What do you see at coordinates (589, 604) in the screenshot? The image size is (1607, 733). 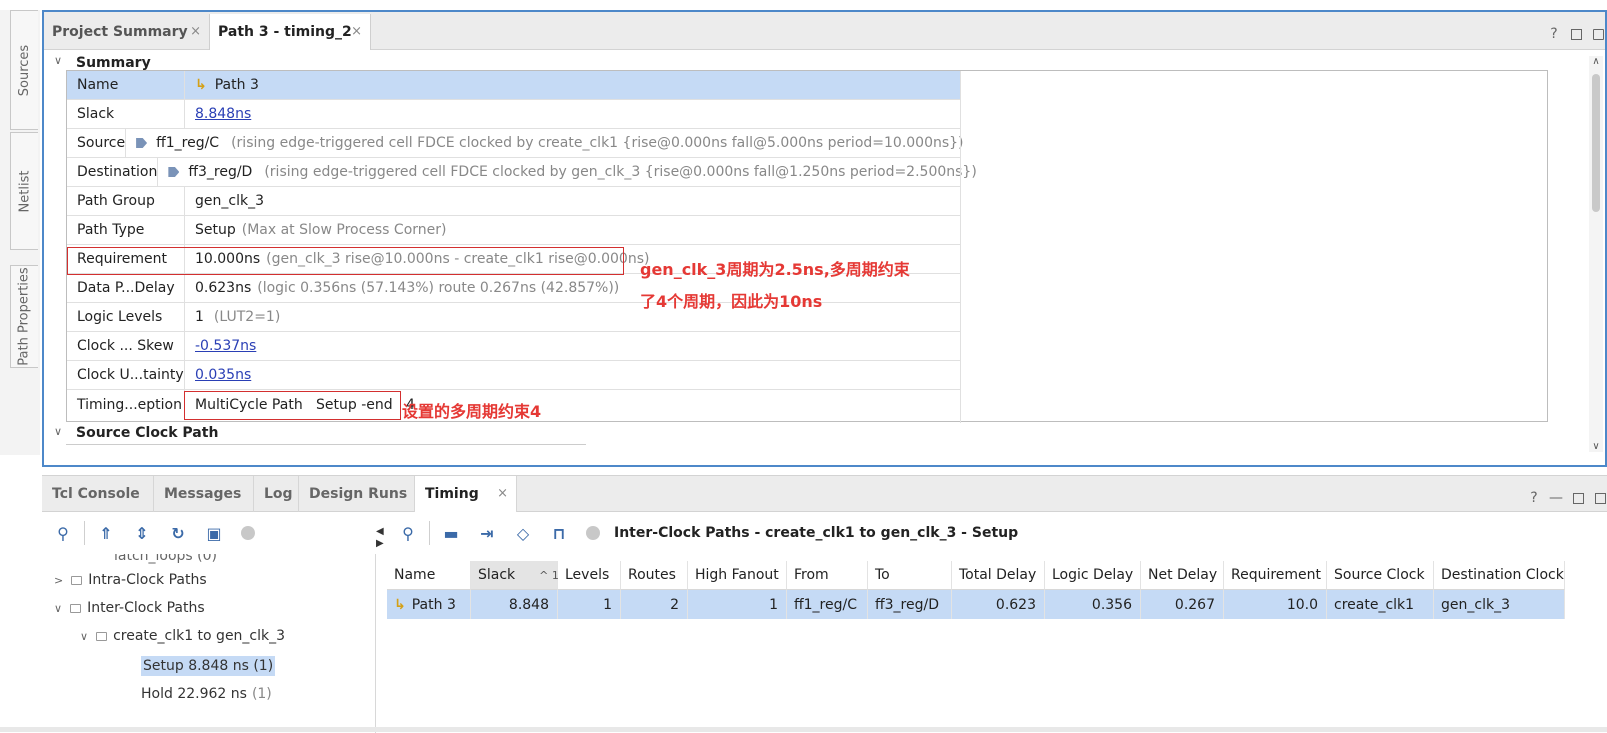 I see `cell-levels: 1` at bounding box center [589, 604].